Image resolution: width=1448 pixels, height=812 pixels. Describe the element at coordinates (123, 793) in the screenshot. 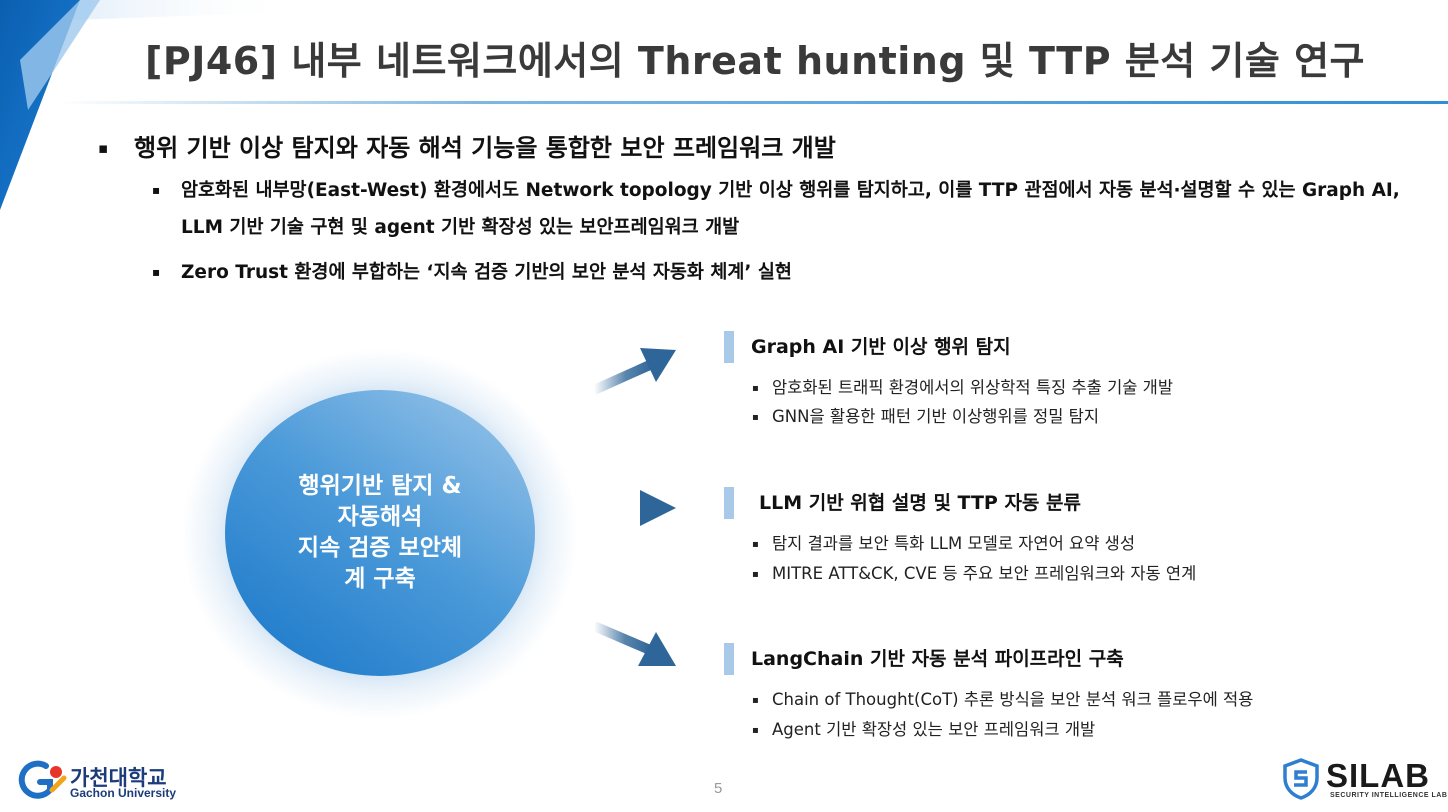

I see `university-sub: Gachon University` at that location.